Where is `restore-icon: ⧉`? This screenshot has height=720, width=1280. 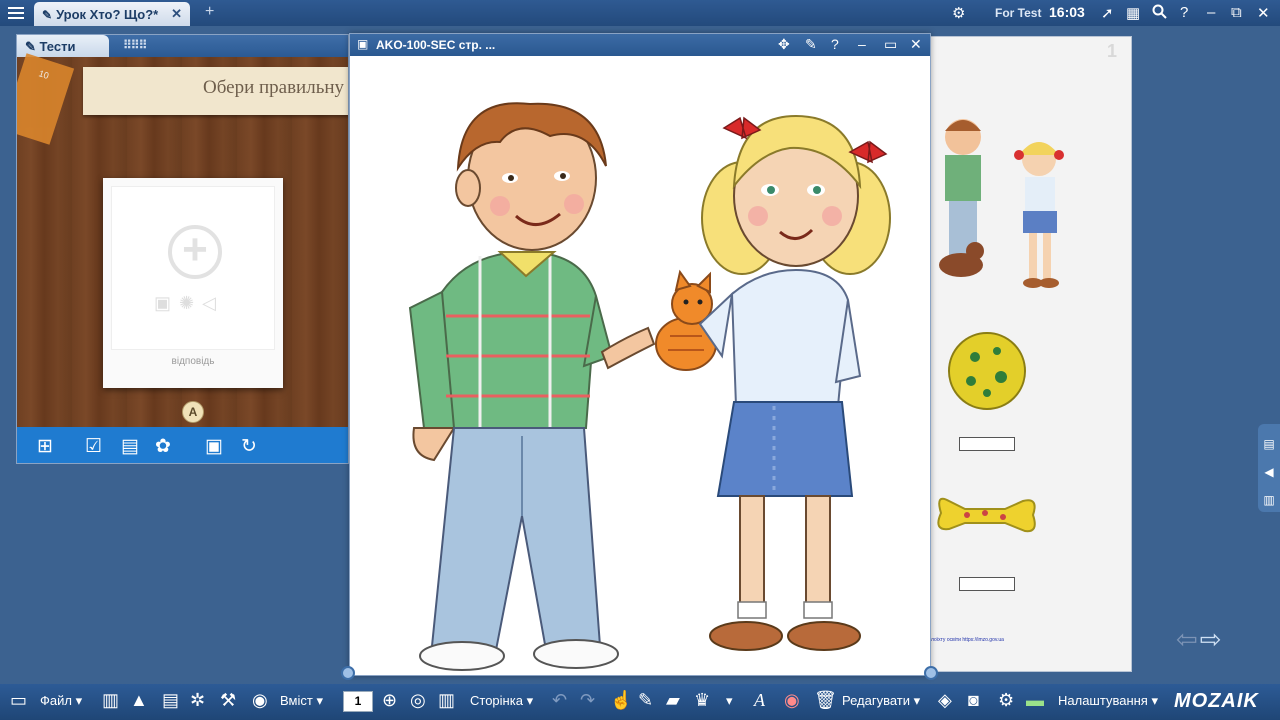 restore-icon: ⧉ is located at coordinates (1236, 12).